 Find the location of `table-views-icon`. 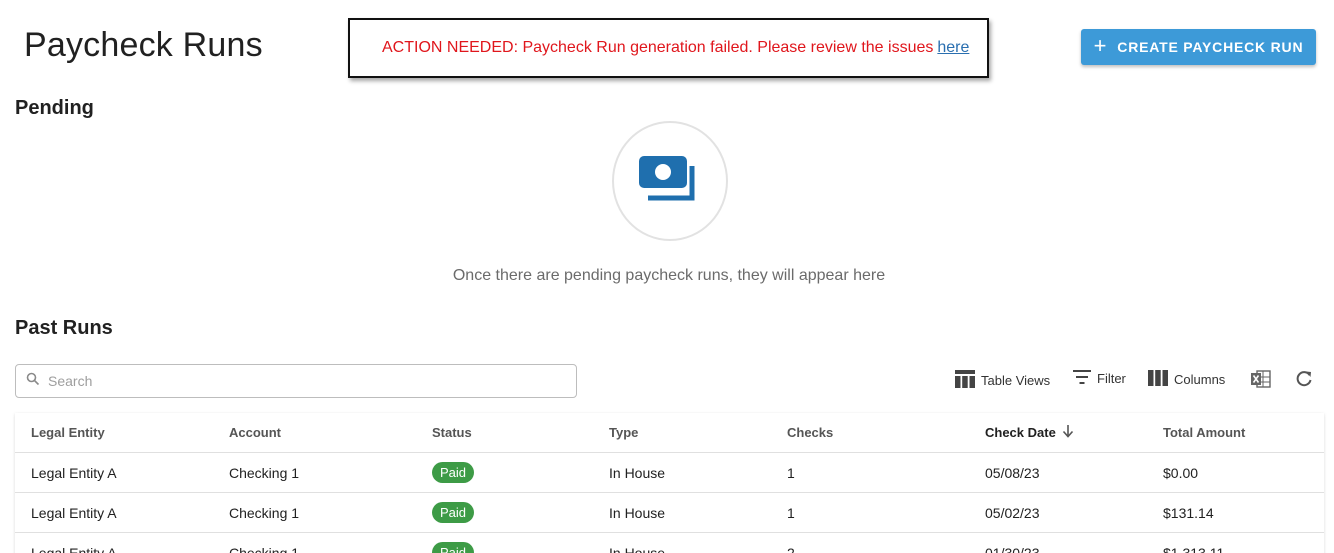

table-views-icon is located at coordinates (965, 380).